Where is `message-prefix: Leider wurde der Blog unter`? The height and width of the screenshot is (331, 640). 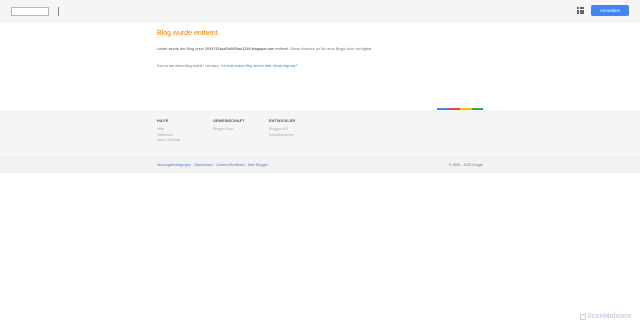
message-prefix: Leider wurde der Blog unter is located at coordinates (181, 49).